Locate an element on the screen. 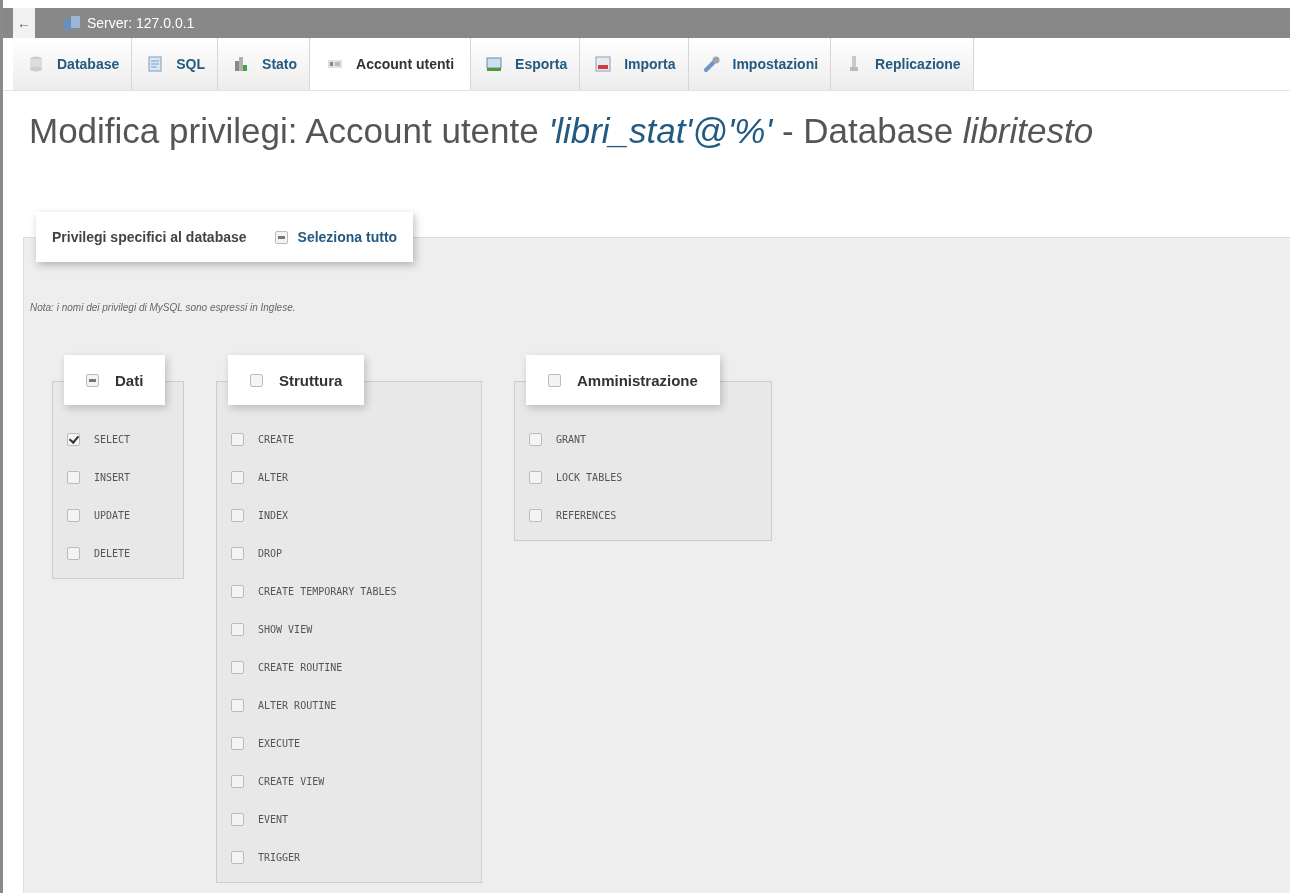 This screenshot has height=893, width=1290. privilege-label: GRANT is located at coordinates (571, 439).